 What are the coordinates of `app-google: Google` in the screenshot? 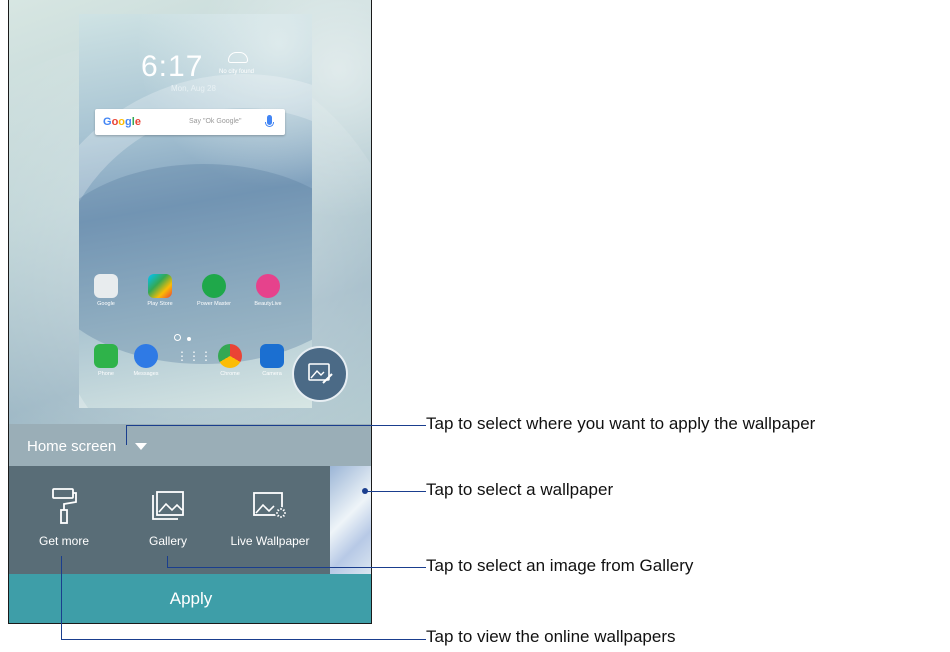 It's located at (106, 290).